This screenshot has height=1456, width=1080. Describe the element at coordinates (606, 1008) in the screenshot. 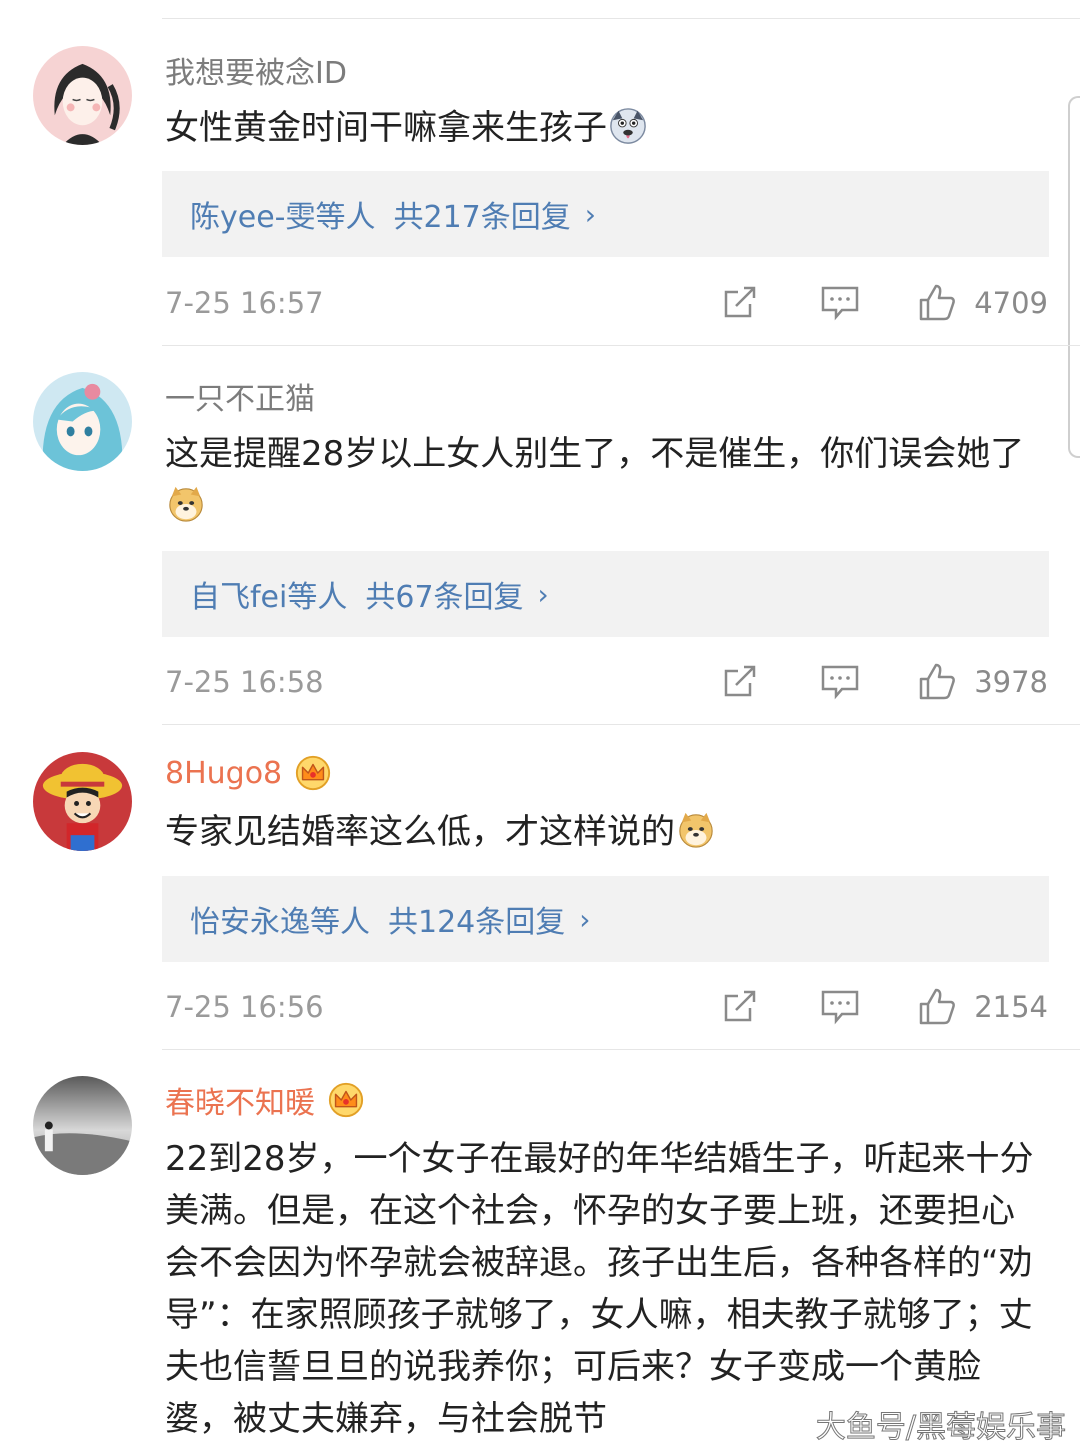

I see `comment-meta: 7-25 16:56 2154` at that location.